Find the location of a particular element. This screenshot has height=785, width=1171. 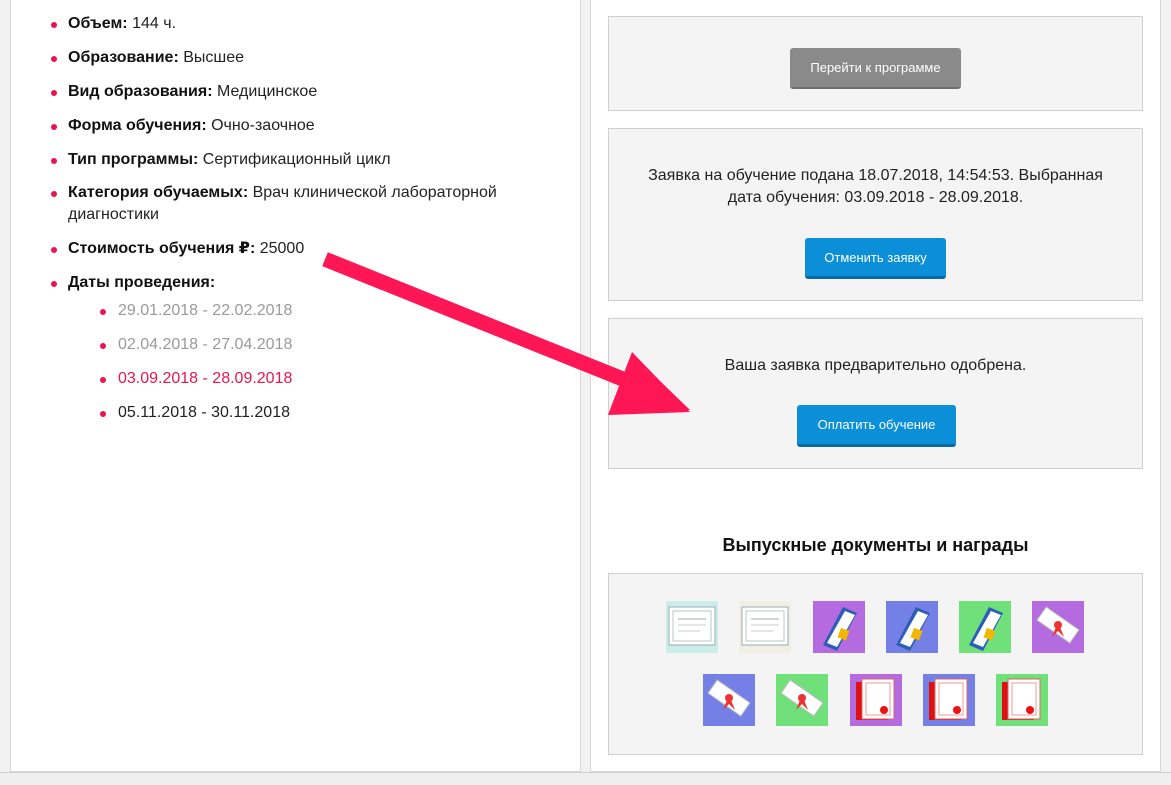

program-link-panel: Перейти к программе is located at coordinates (875, 63).